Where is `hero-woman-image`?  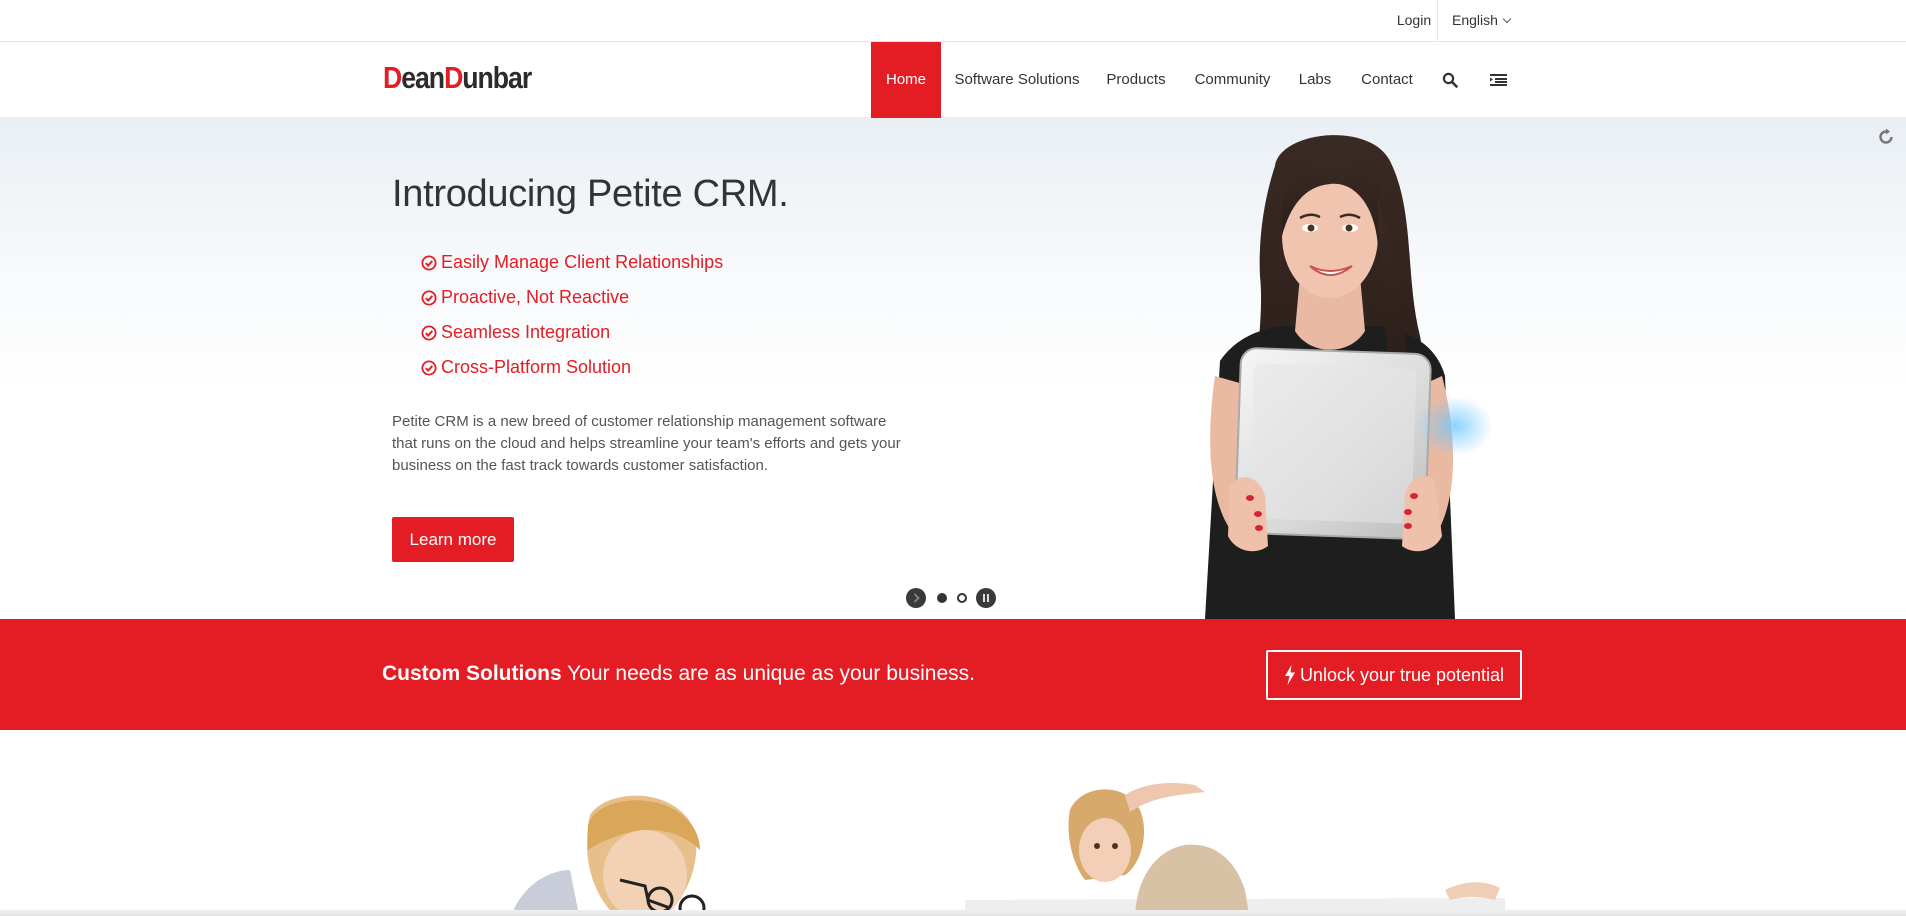
hero-woman-image is located at coordinates (1349, 377).